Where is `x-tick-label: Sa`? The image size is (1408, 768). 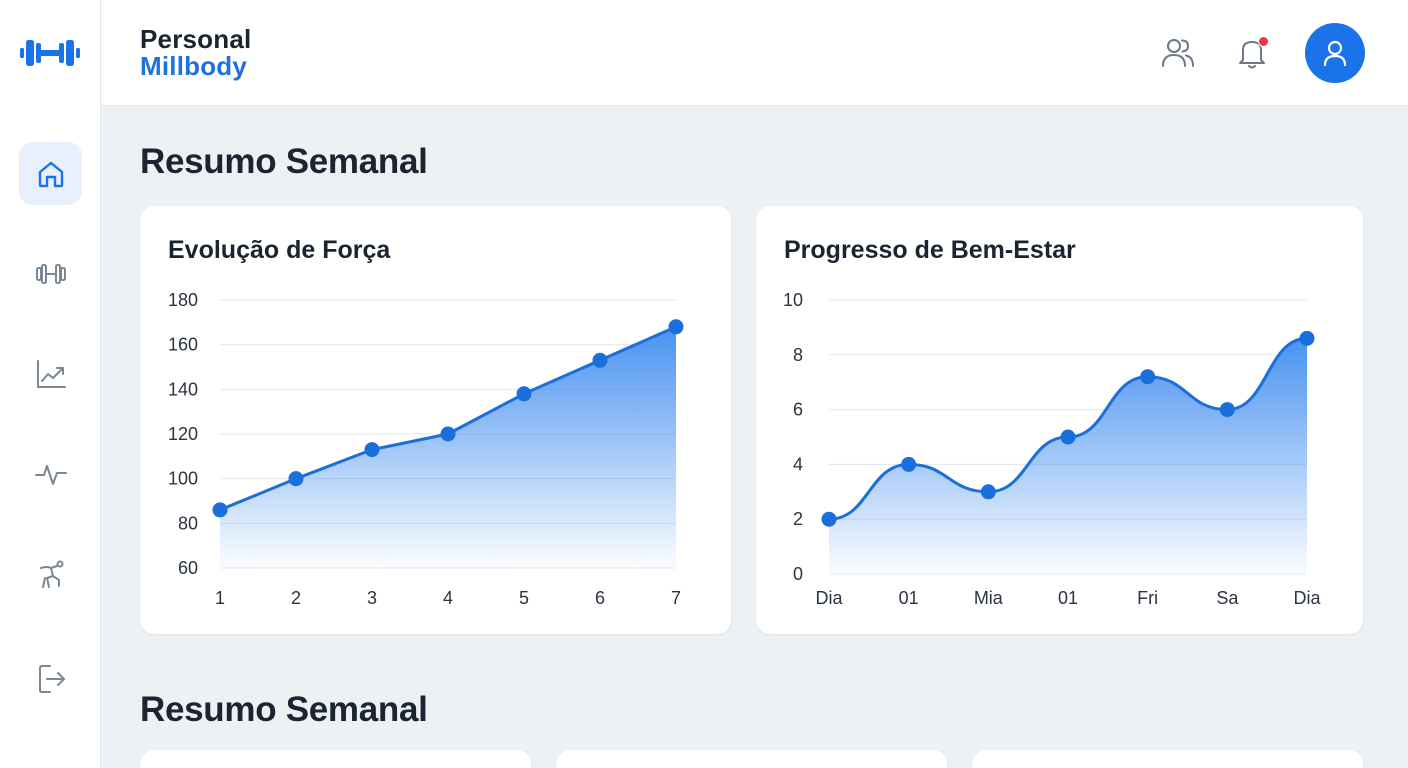 x-tick-label: Sa is located at coordinates (1227, 598).